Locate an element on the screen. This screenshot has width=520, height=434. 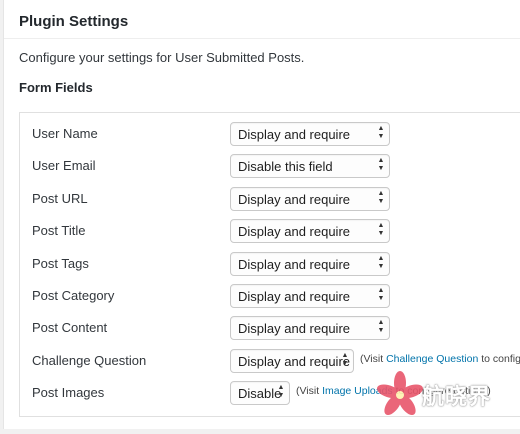
post-title-select: Display and require ▲ ▼ is located at coordinates (310, 231).